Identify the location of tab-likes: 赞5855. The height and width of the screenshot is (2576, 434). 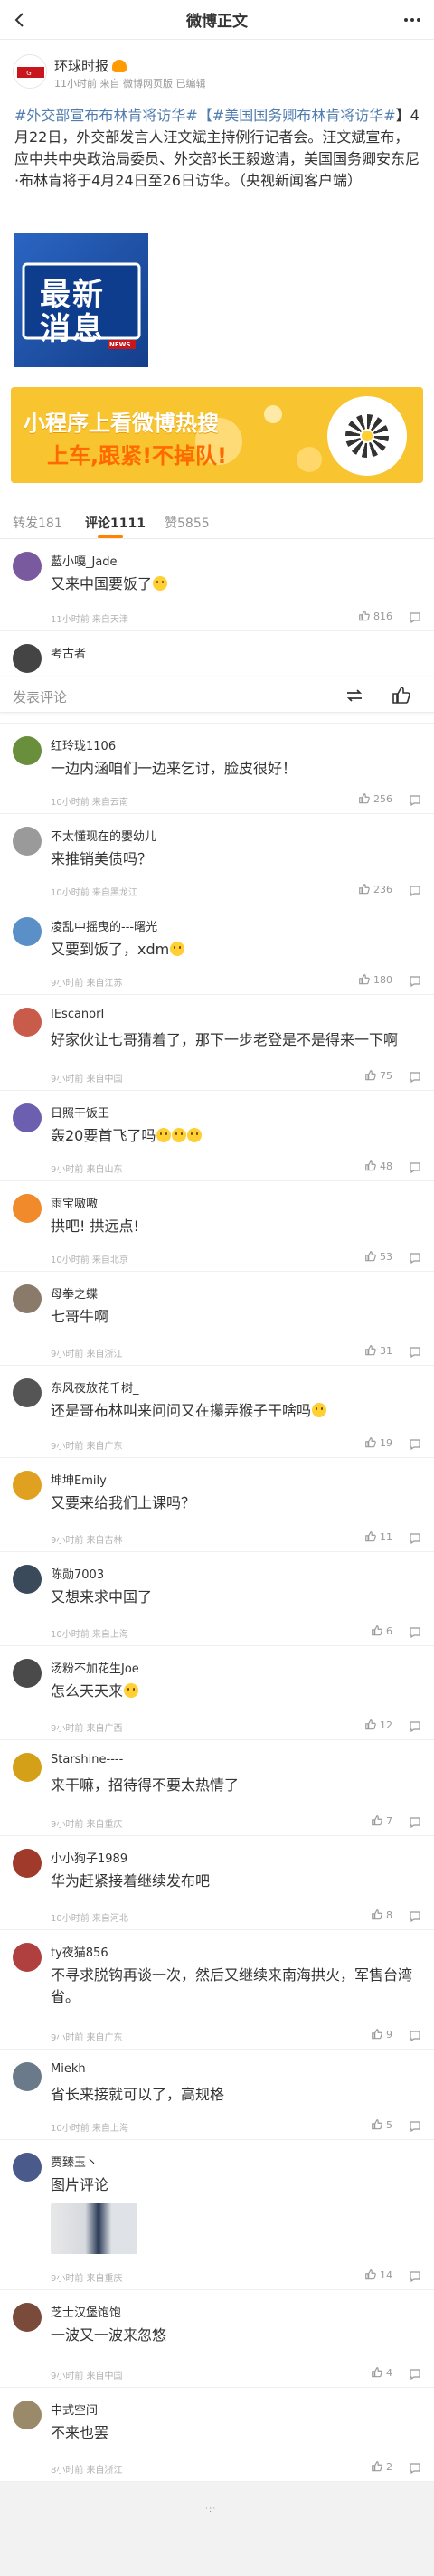
(188, 523).